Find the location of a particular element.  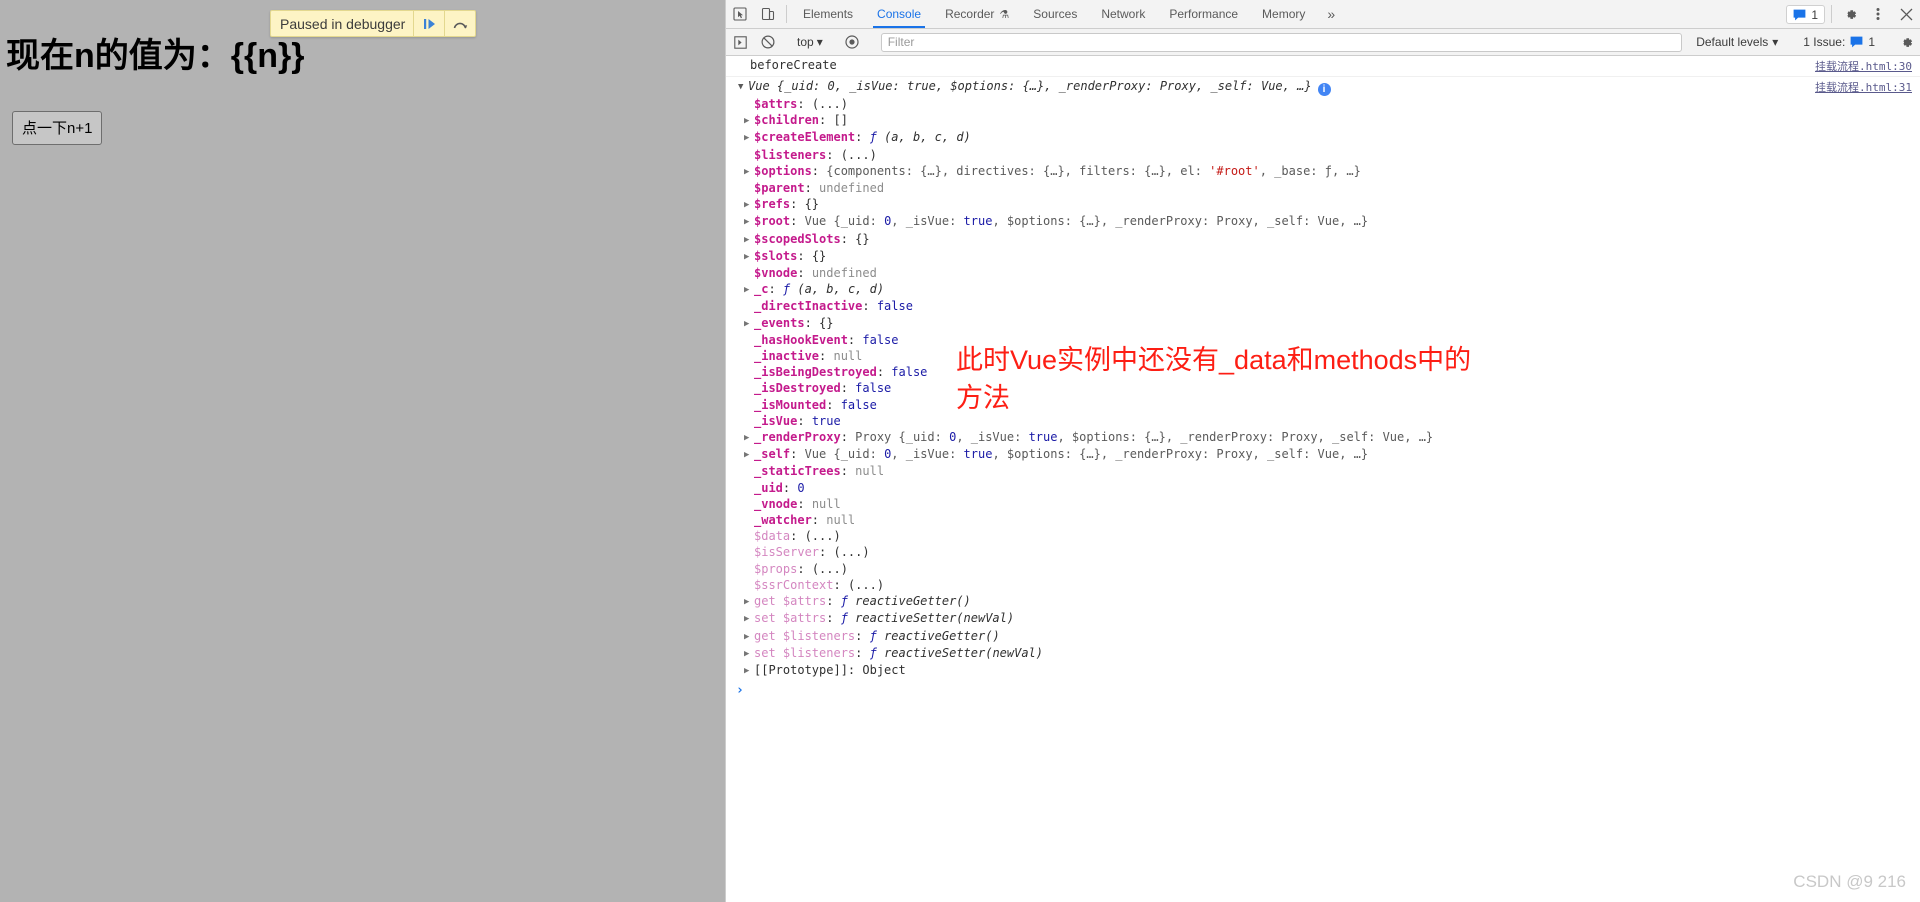

object-property-row: $attrs: (...) is located at coordinates (1323, 104).